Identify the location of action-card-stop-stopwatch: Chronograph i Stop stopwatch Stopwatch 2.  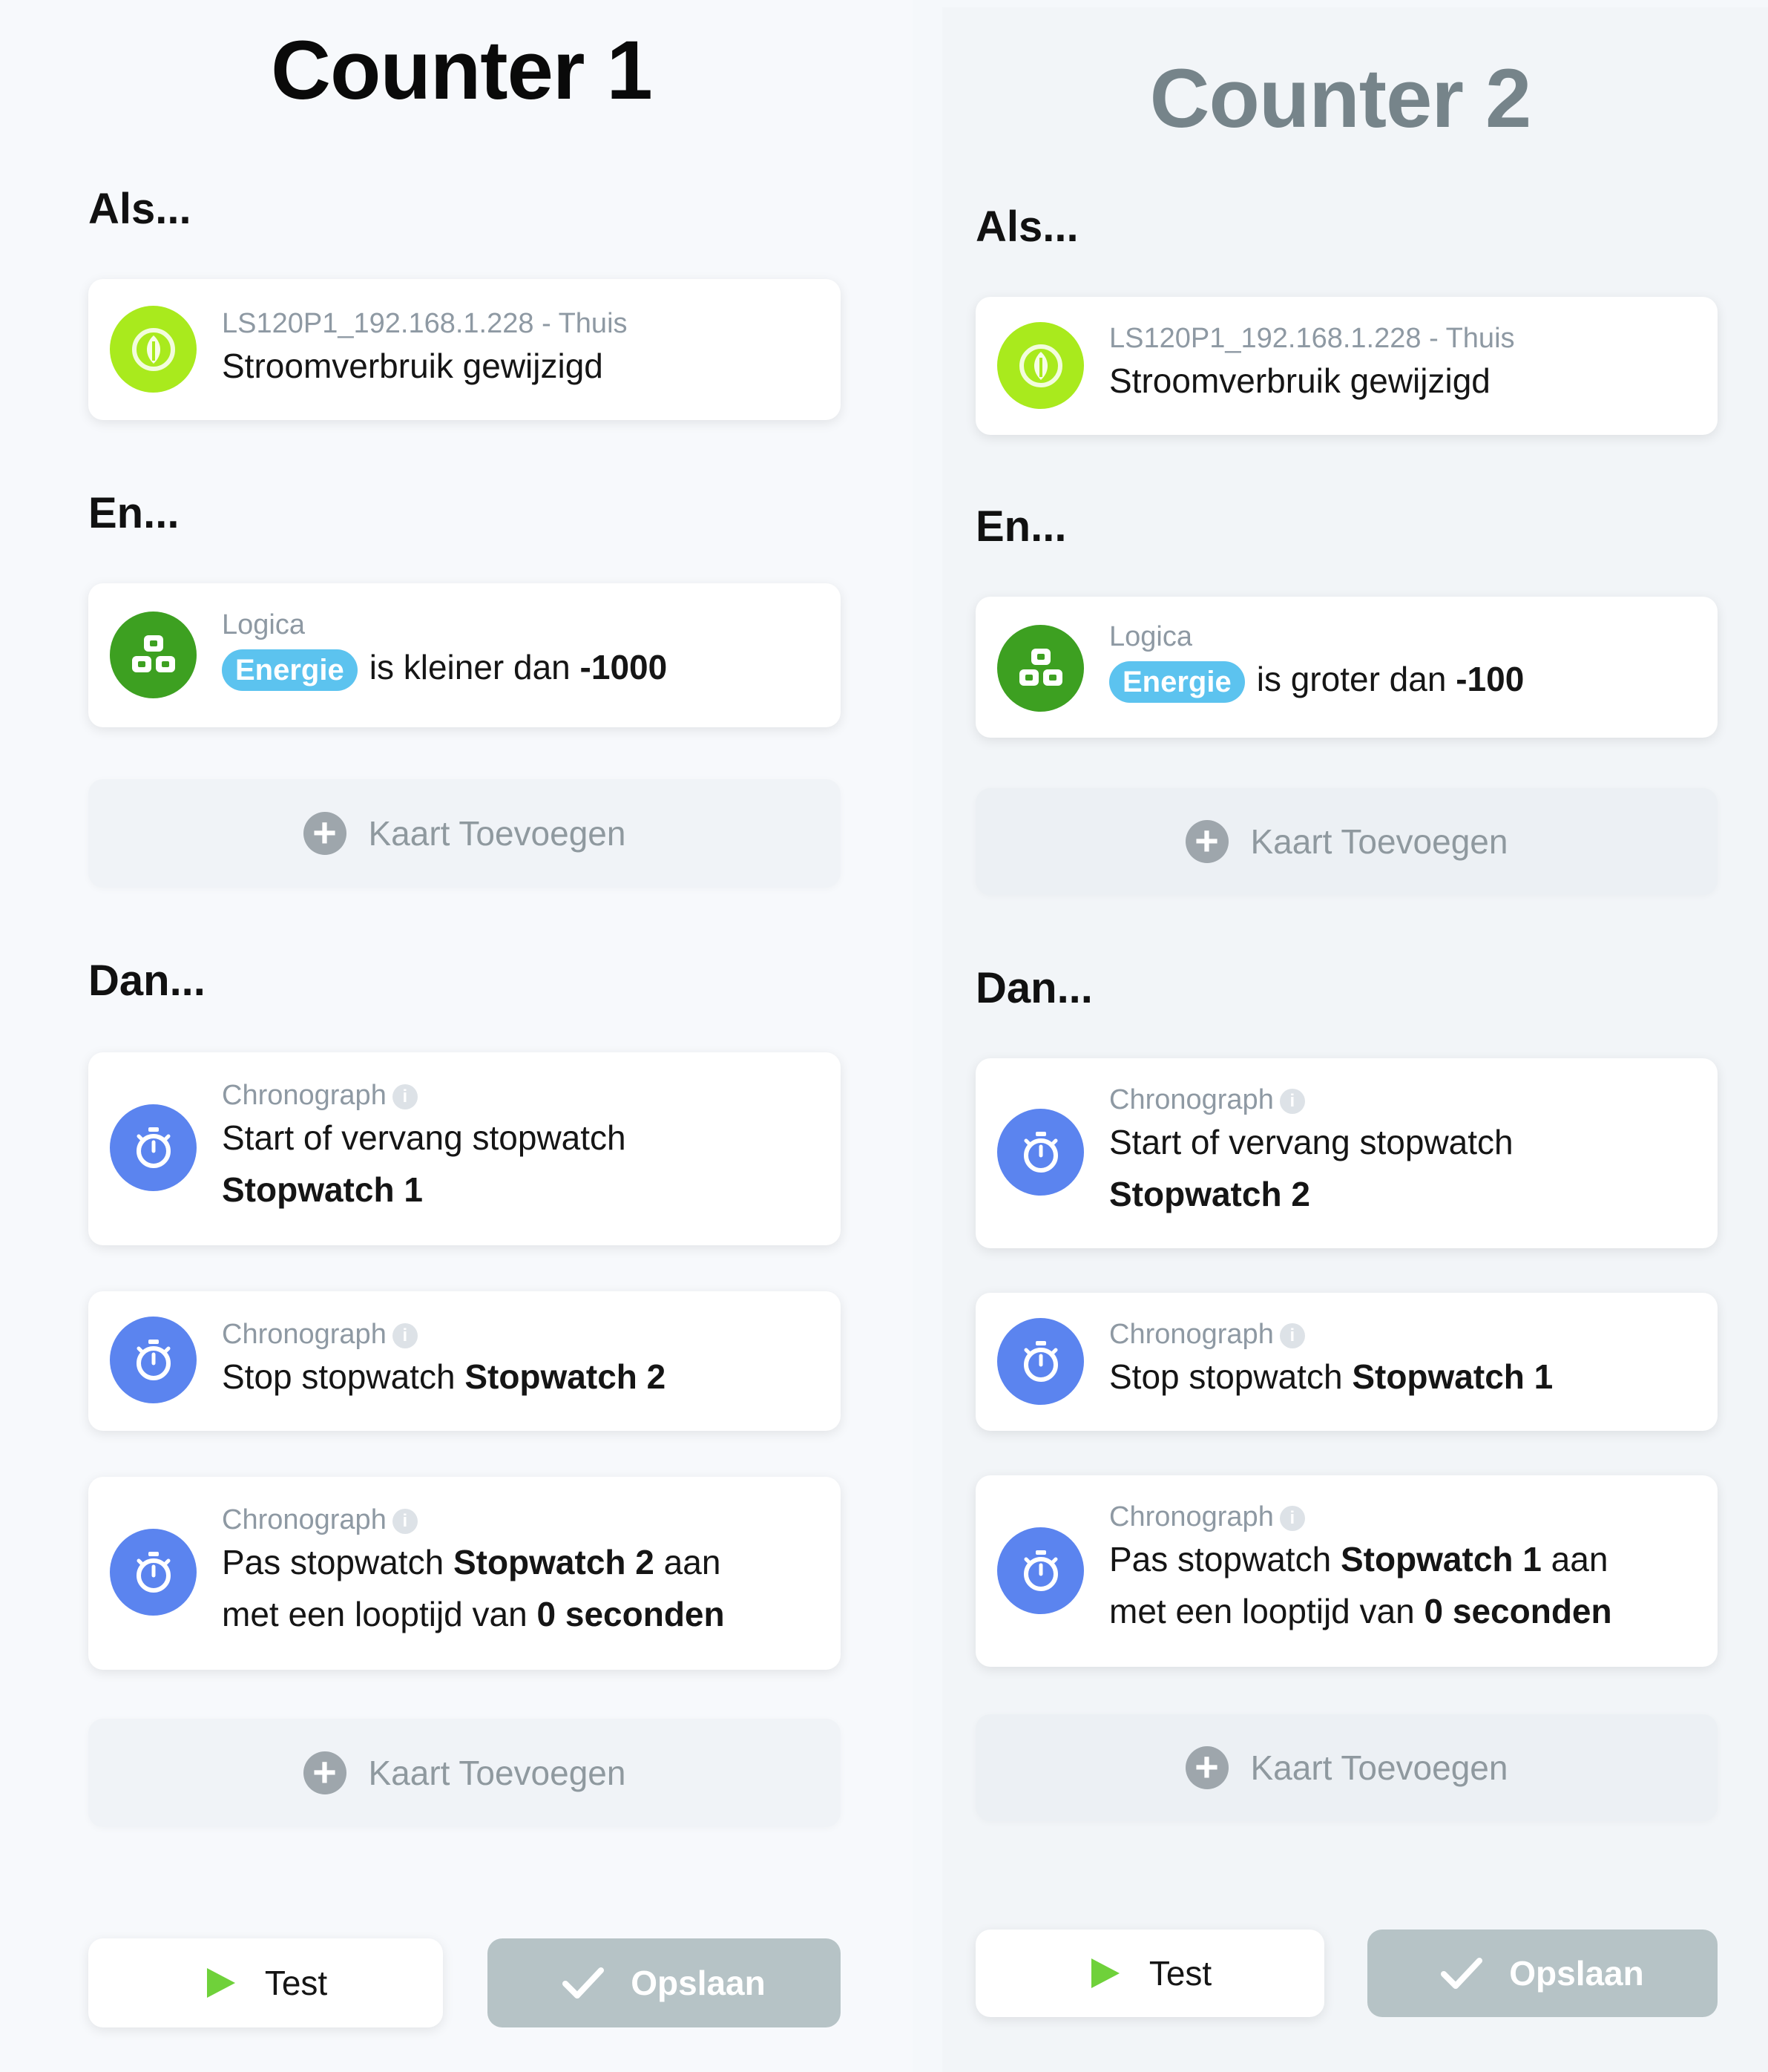
(465, 1361).